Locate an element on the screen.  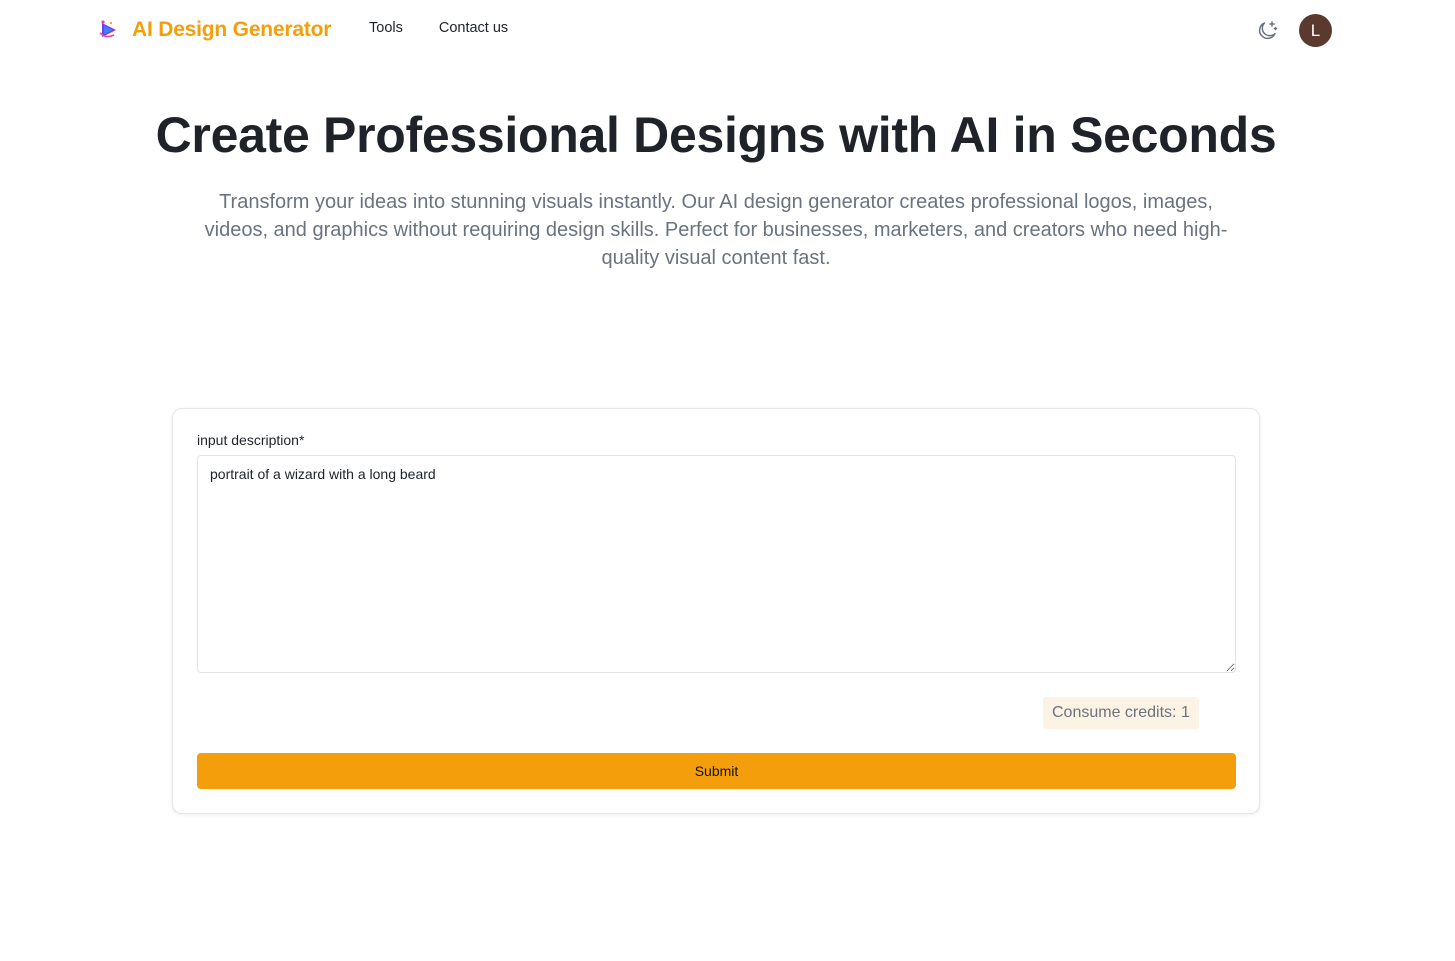
nav-contact-link: Contact us is located at coordinates (473, 28).